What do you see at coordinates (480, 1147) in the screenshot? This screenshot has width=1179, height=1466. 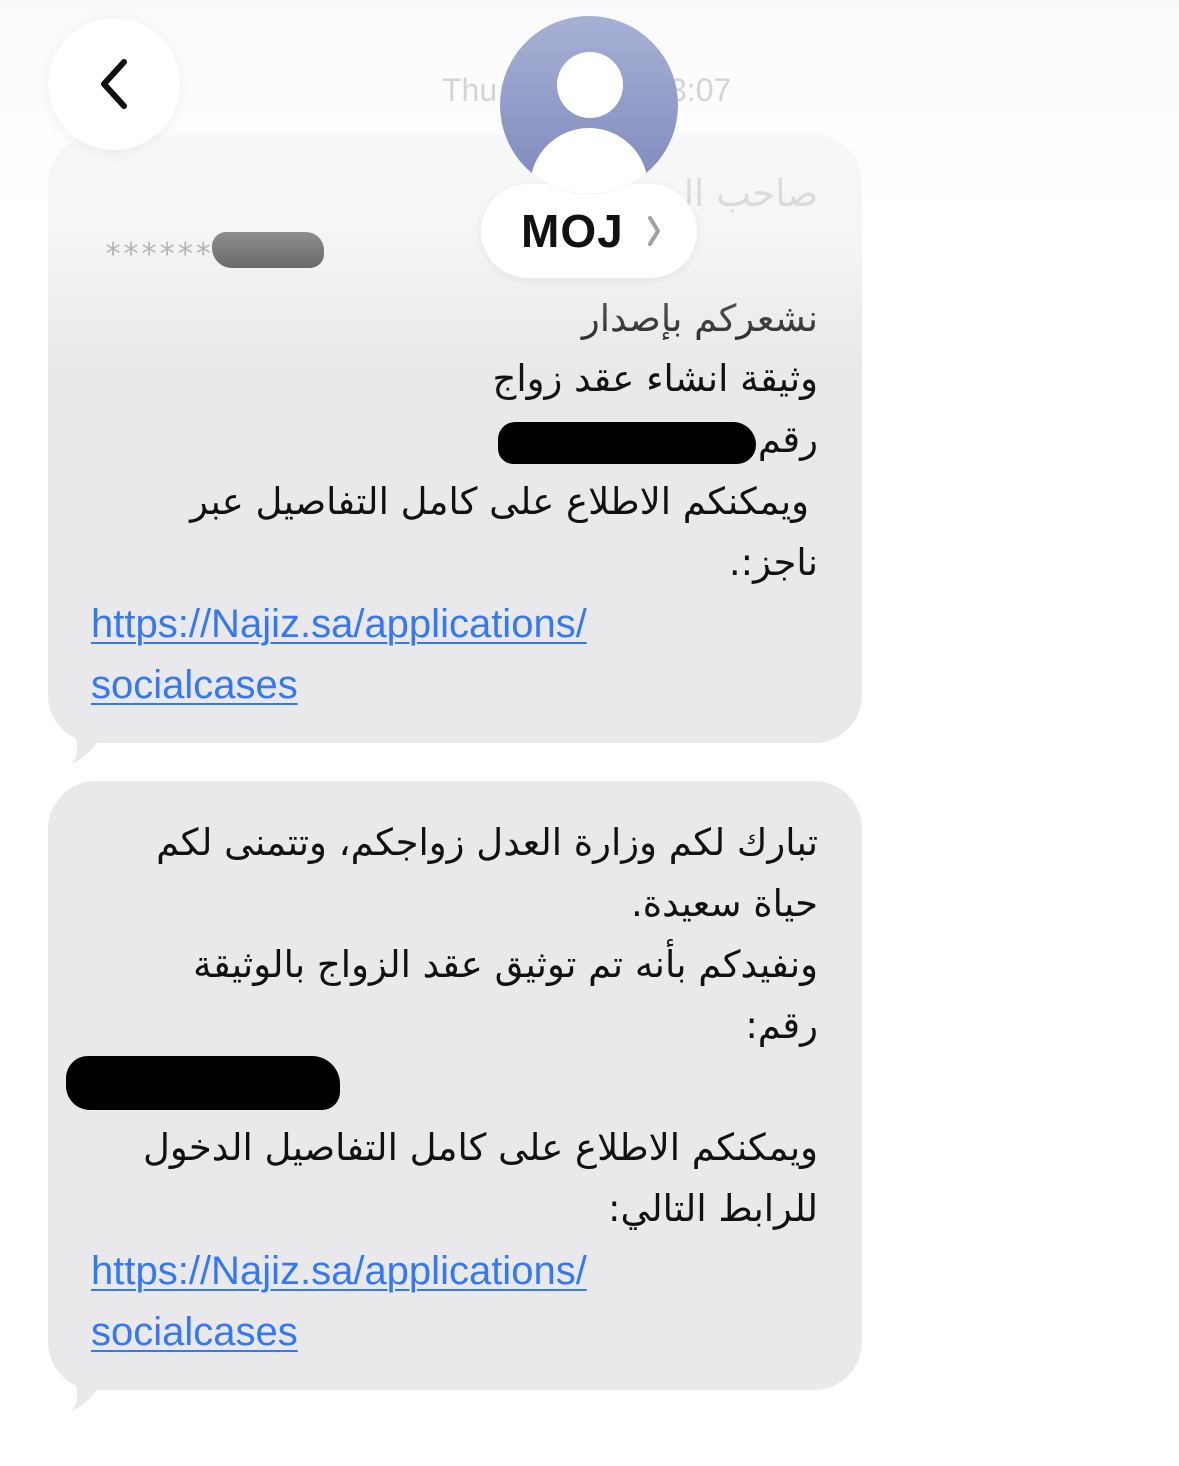 I see `message-text-line: ويمكنكم الاطلاع على كامل التفاصيل الدخول` at bounding box center [480, 1147].